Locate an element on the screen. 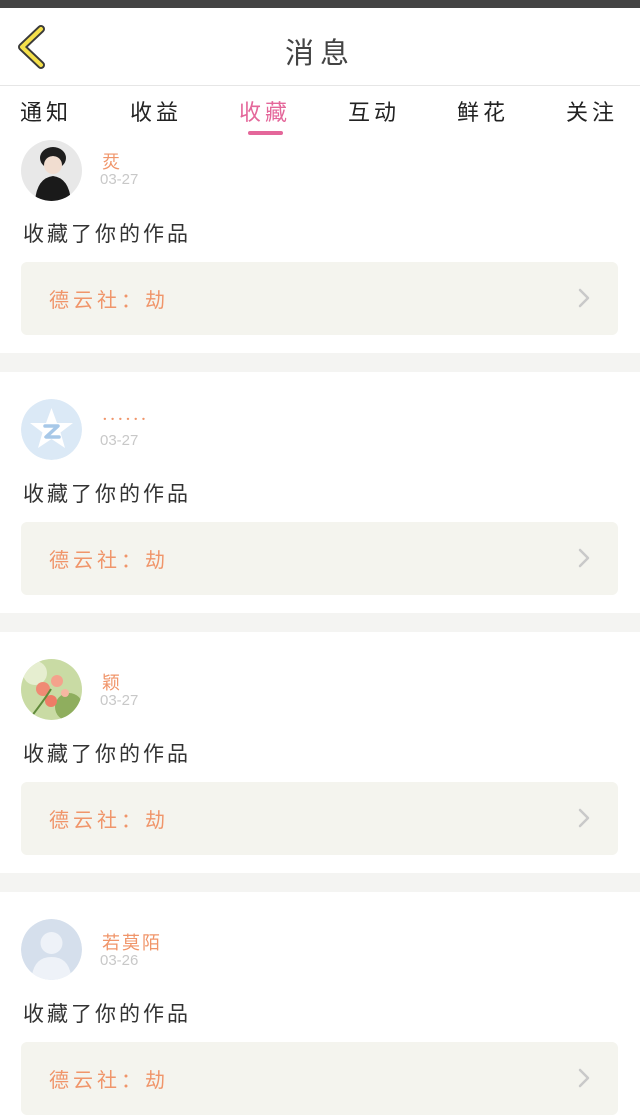 The height and width of the screenshot is (1120, 640). tab-bar: 通知 收益 收藏 互动 鲜花 关注 is located at coordinates (320, 113).